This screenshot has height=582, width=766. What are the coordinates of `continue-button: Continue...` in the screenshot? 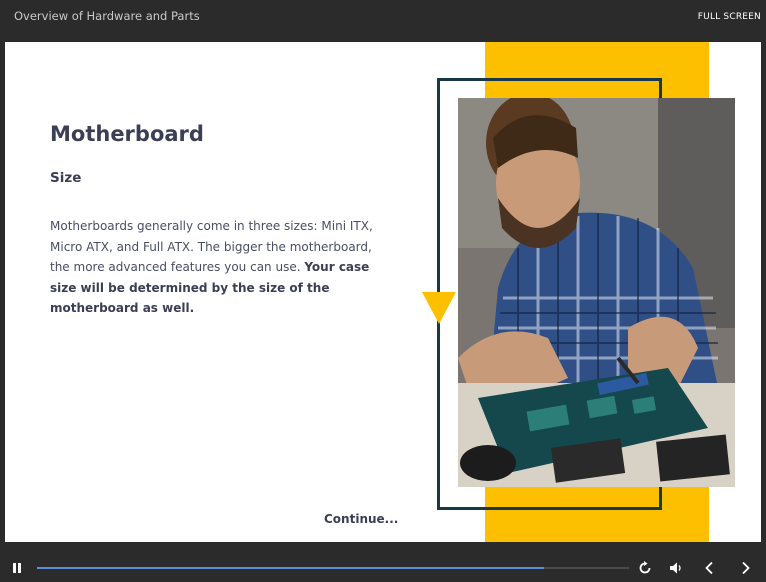 It's located at (361, 519).